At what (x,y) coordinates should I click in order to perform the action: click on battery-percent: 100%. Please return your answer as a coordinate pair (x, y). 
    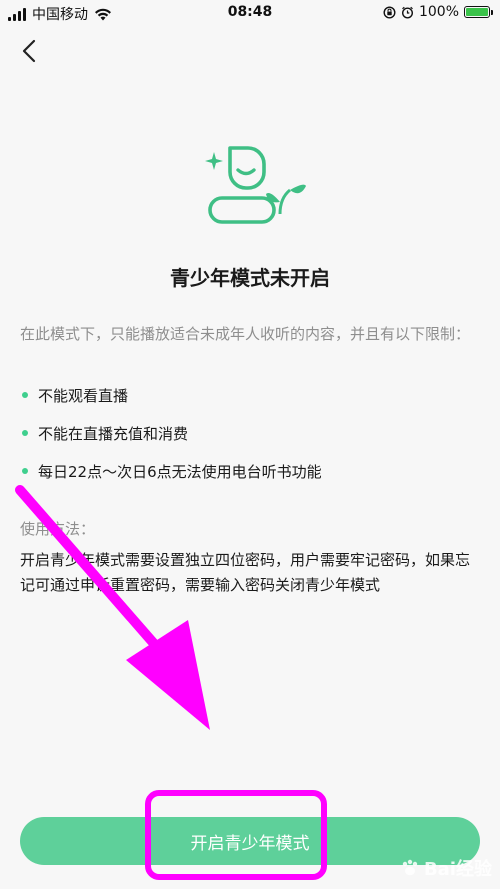
    Looking at the image, I should click on (438, 12).